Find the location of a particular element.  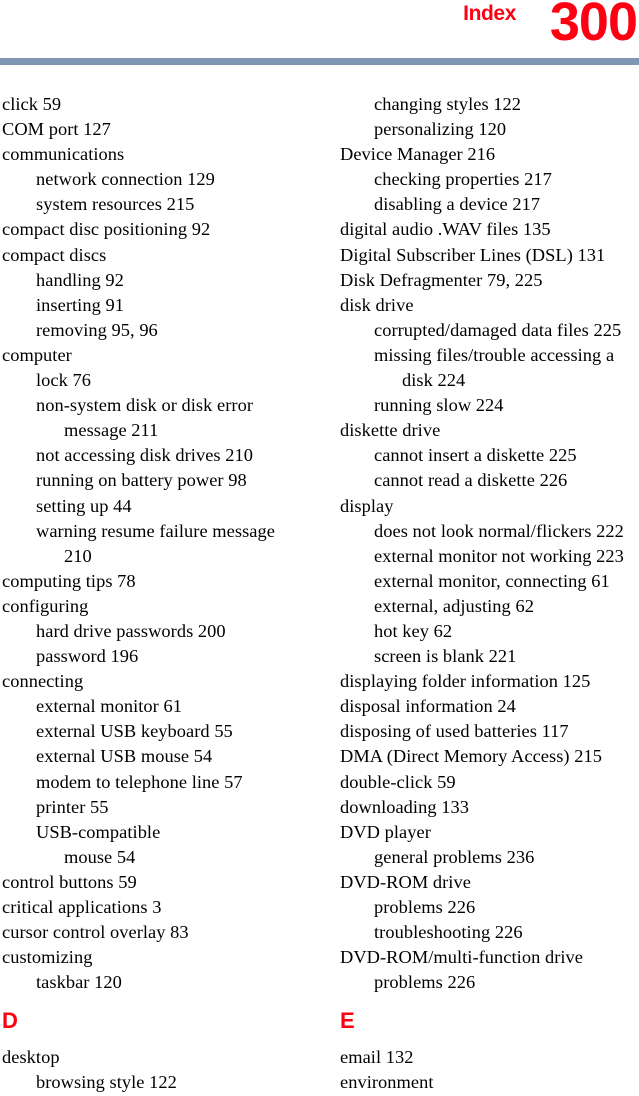

index-subentry: screen is blank 221 is located at coordinates (445, 656).